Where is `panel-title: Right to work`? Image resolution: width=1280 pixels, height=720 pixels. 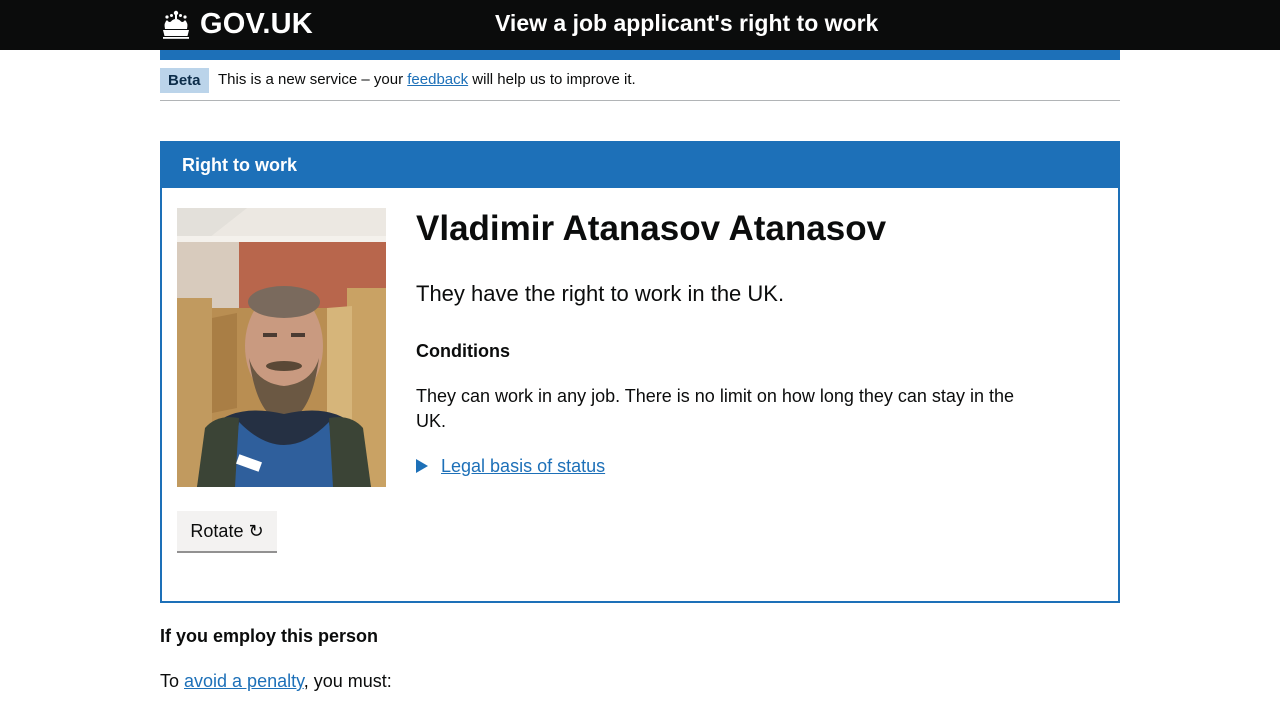
panel-title: Right to work is located at coordinates (239, 165).